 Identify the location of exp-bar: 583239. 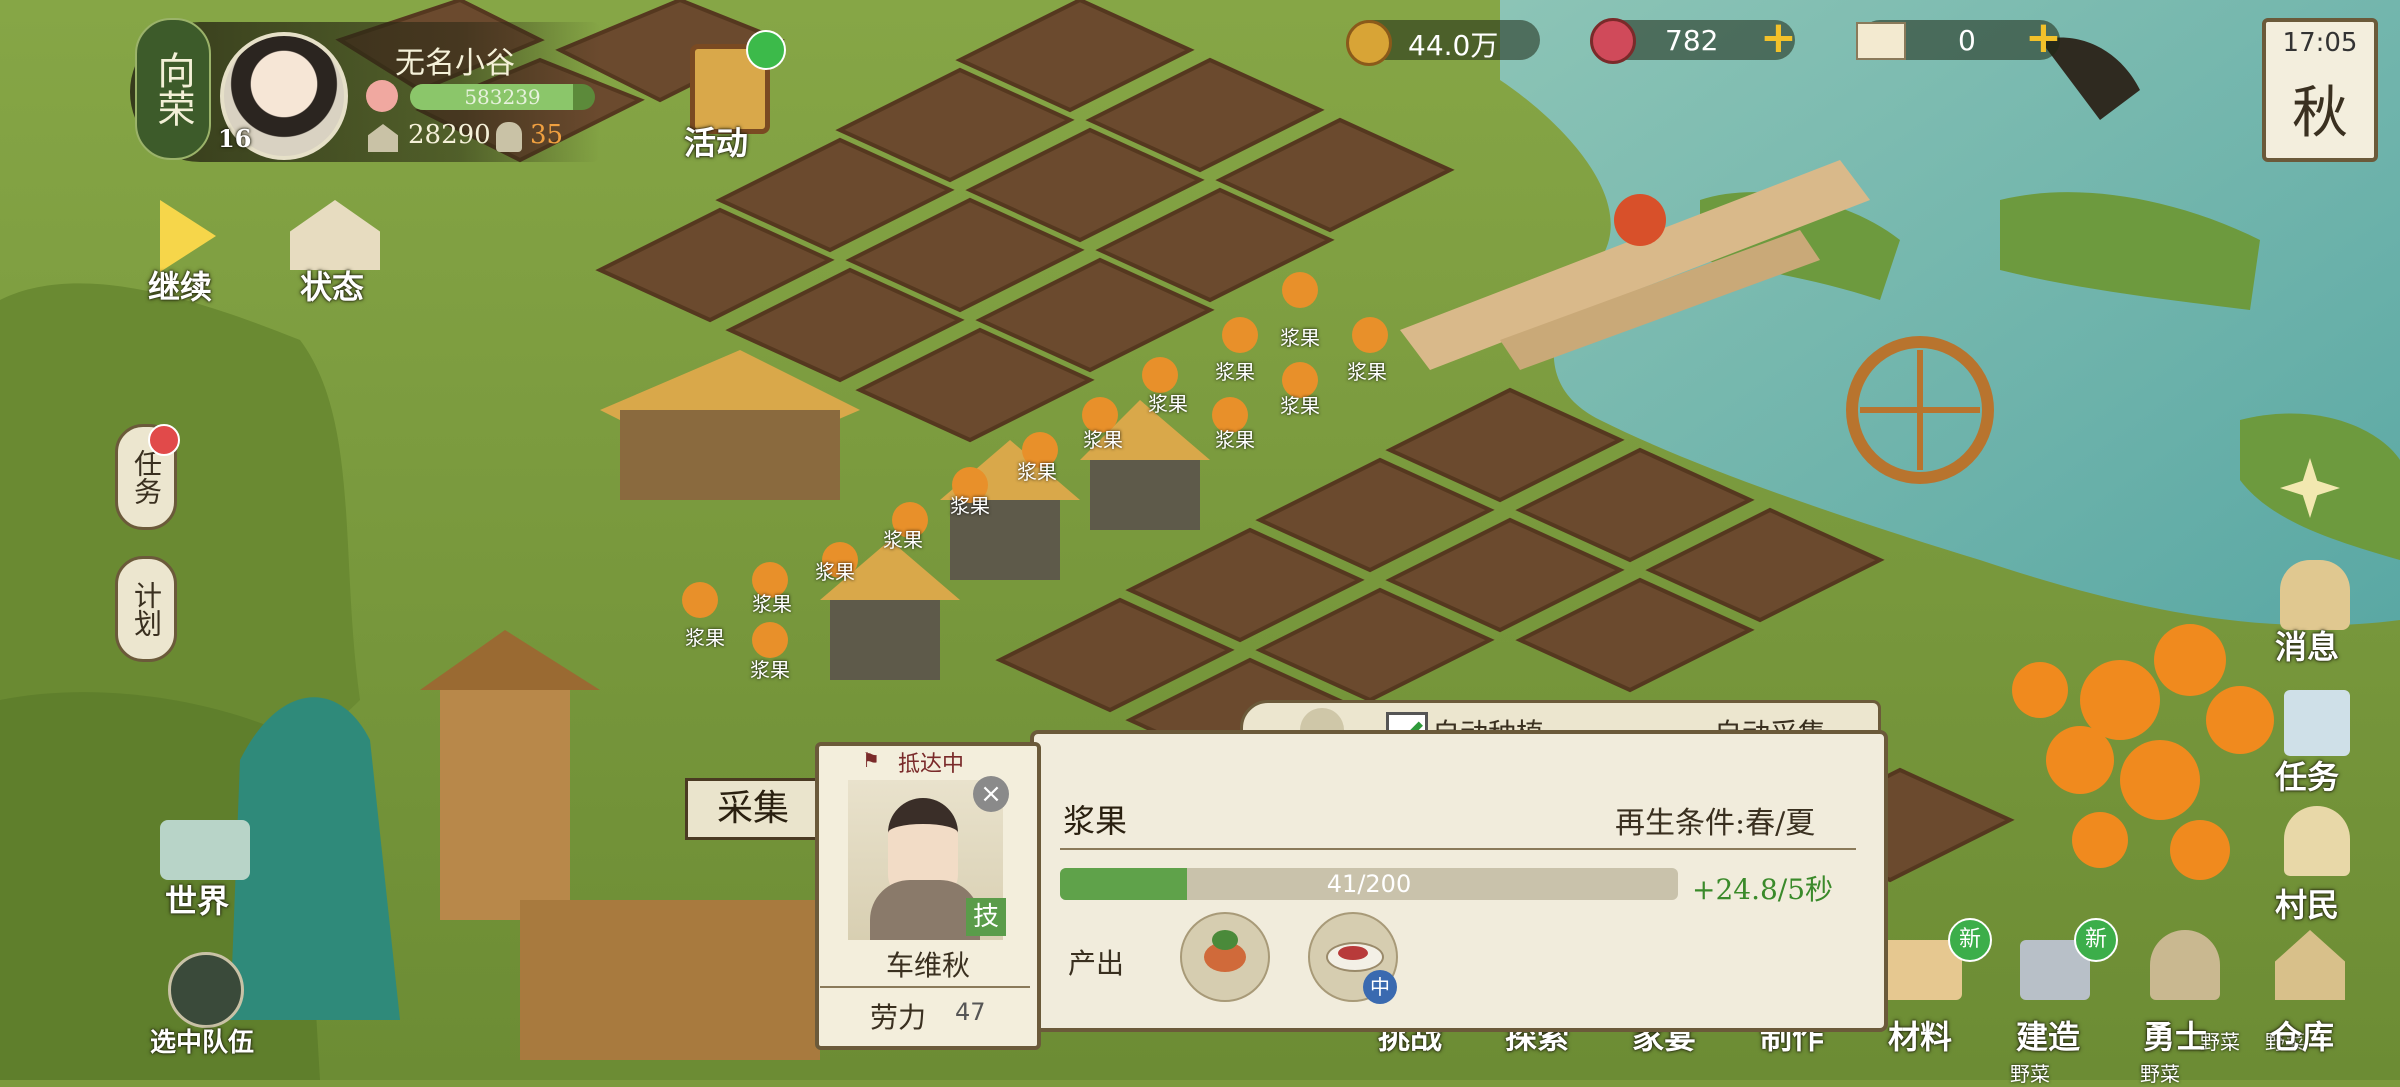
(502, 97).